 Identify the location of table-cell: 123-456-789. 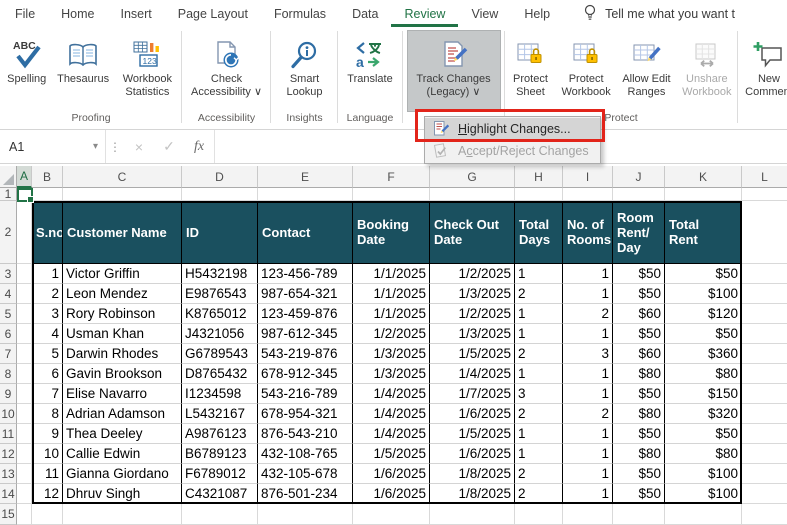
(305, 274).